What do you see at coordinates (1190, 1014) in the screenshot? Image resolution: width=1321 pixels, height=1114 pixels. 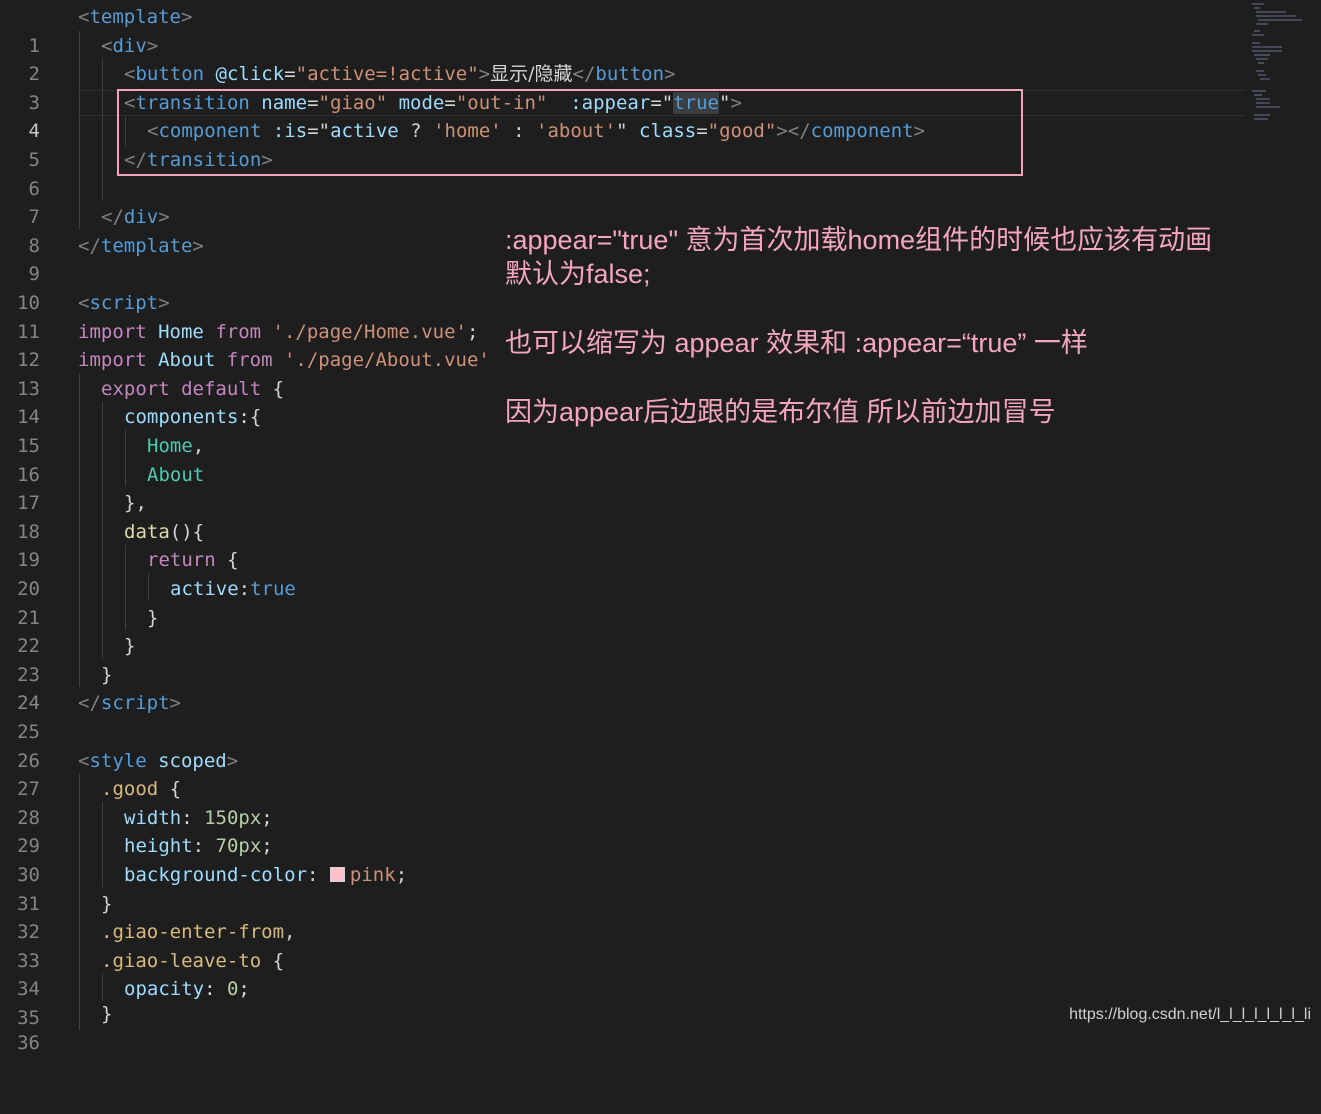 I see `watermark: https://blog.csdn.net/l_l_l_l_l_l_l_li` at bounding box center [1190, 1014].